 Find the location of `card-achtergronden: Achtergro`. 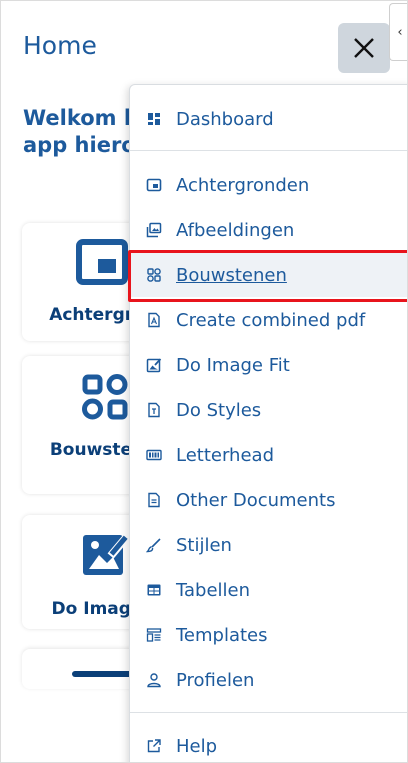

card-achtergronden: Achtergro is located at coordinates (83, 282).